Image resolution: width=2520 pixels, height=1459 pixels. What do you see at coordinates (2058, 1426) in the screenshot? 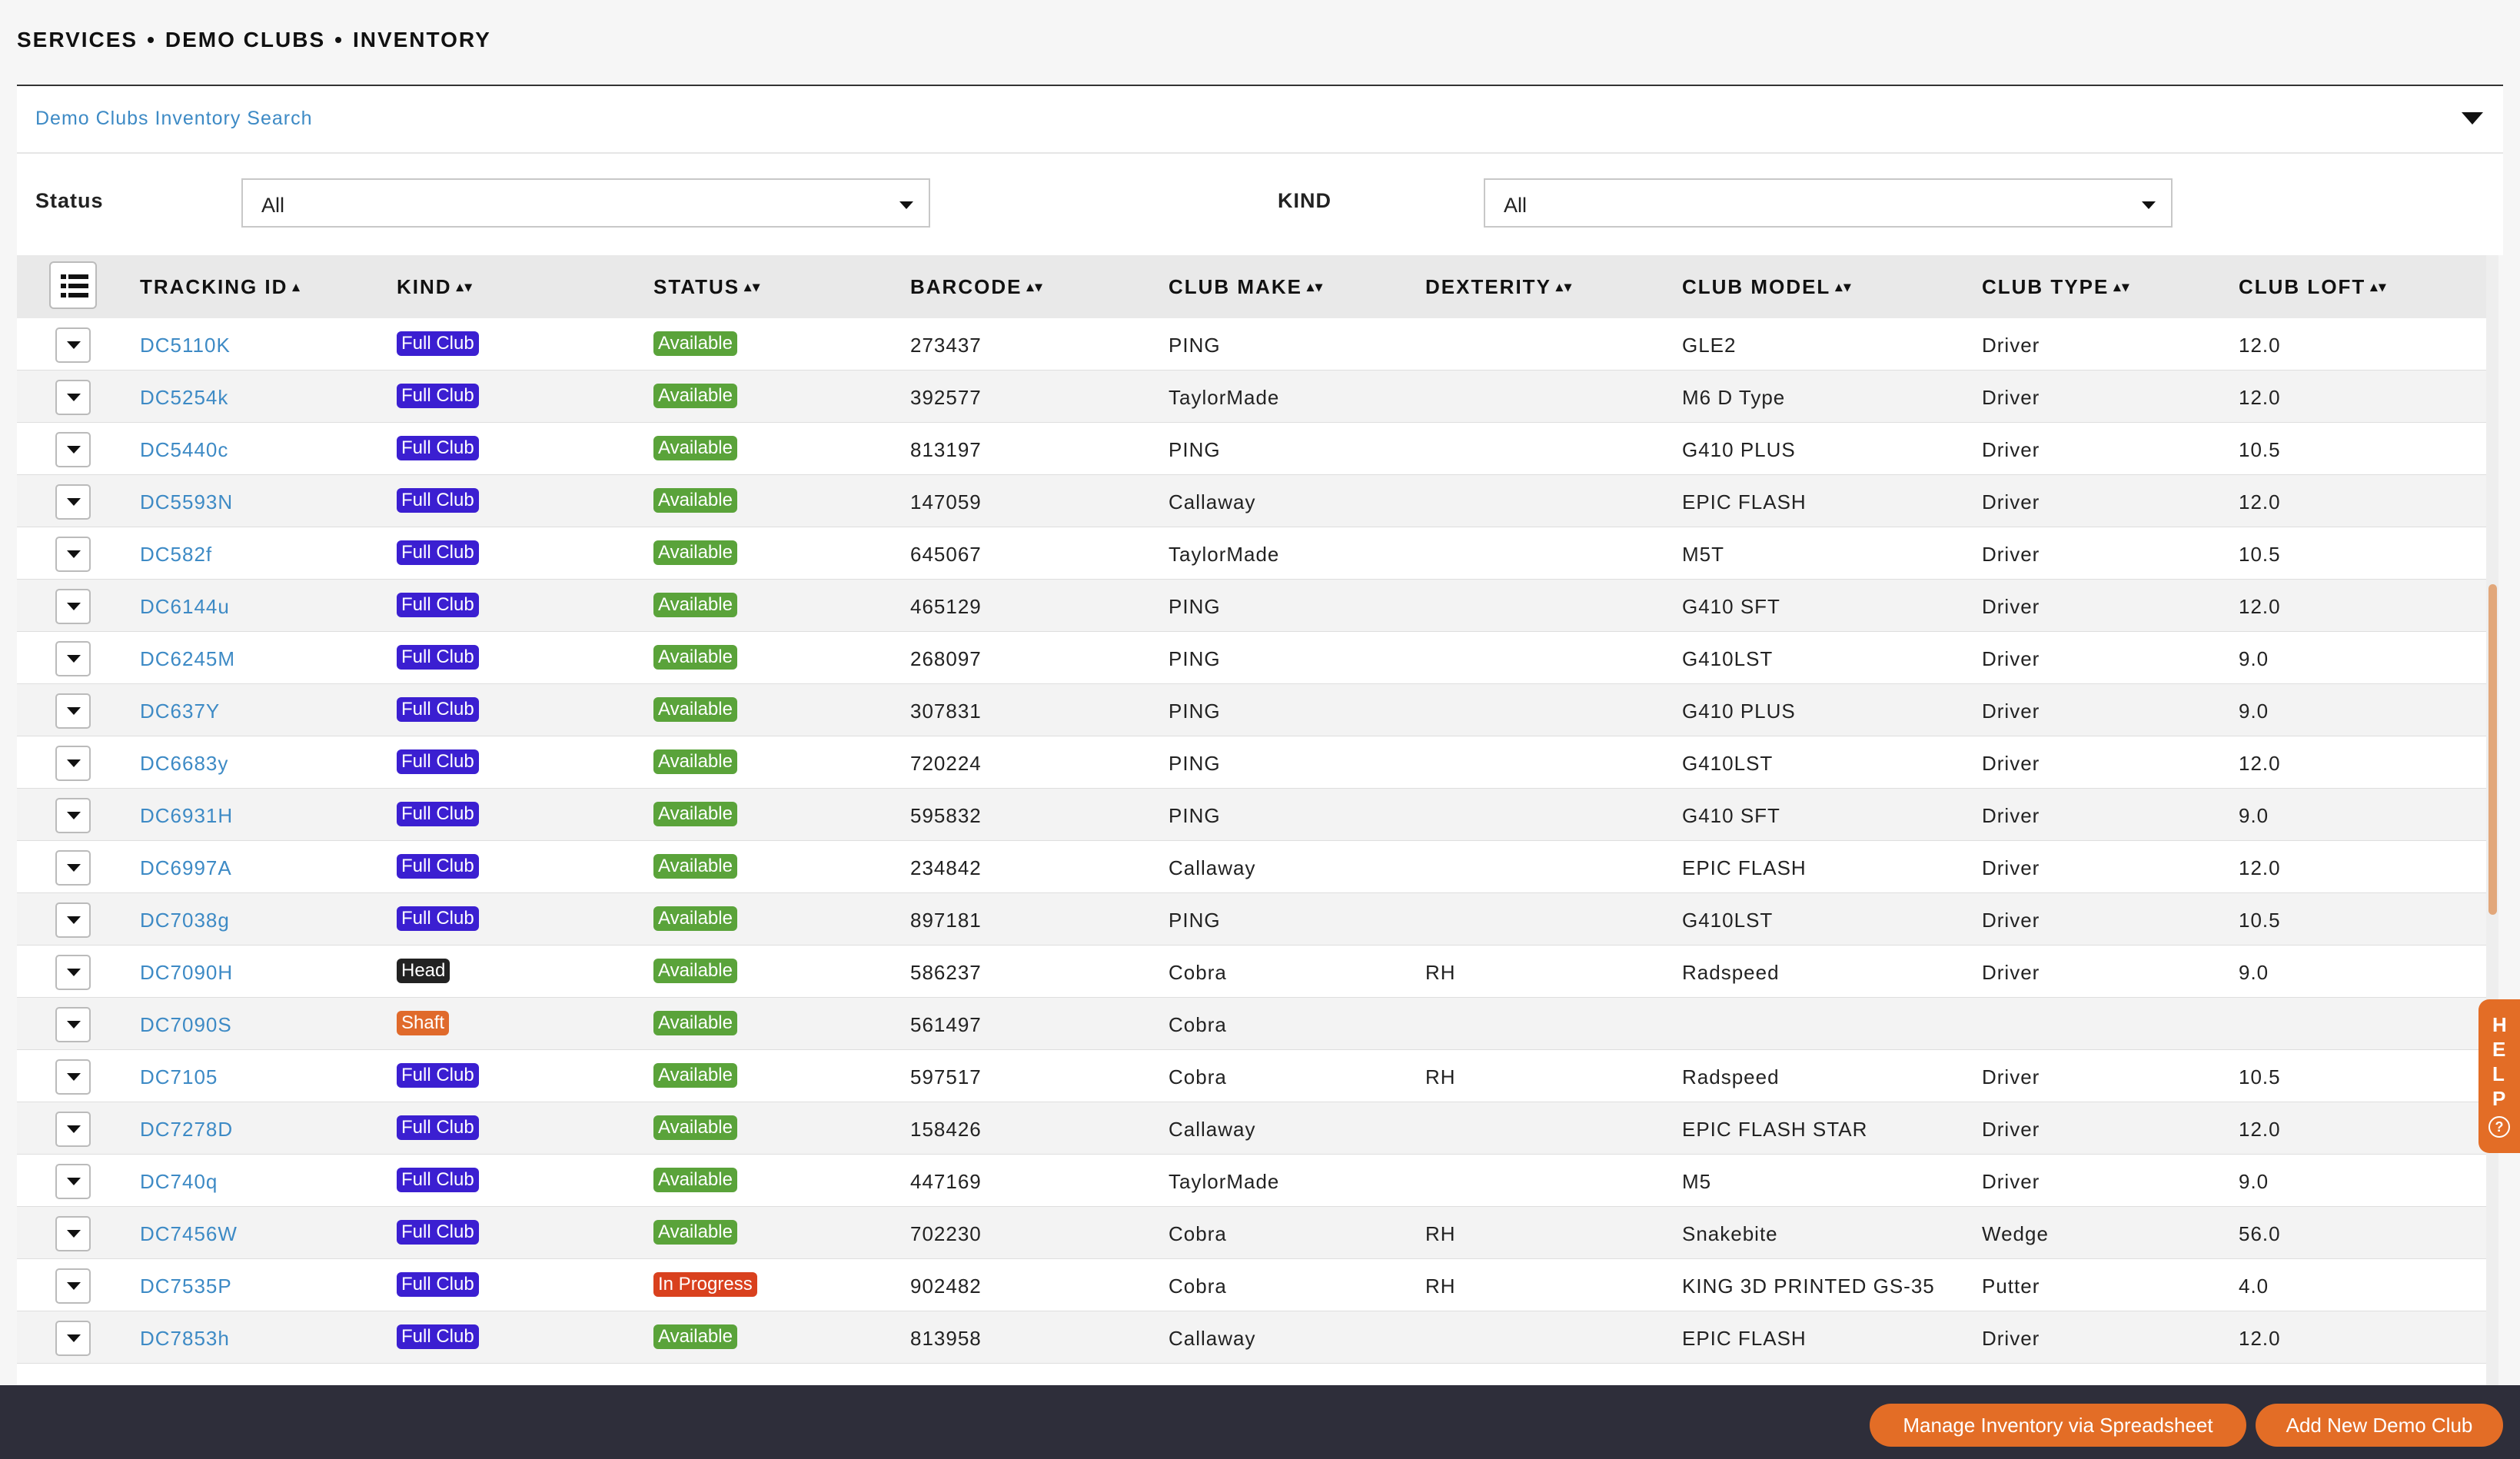
I see `manage-inventory-spreadsheet-button: Manage Inventory via Spreadsheet` at bounding box center [2058, 1426].